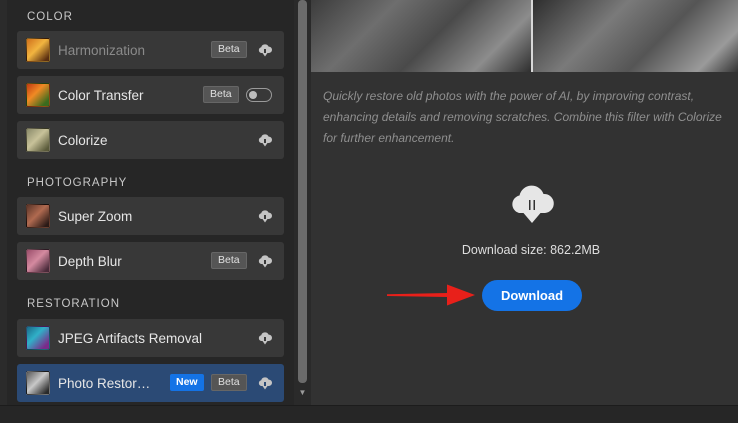 The width and height of the screenshot is (738, 423). Describe the element at coordinates (38, 95) in the screenshot. I see `color-transfer-thumbnail` at that location.